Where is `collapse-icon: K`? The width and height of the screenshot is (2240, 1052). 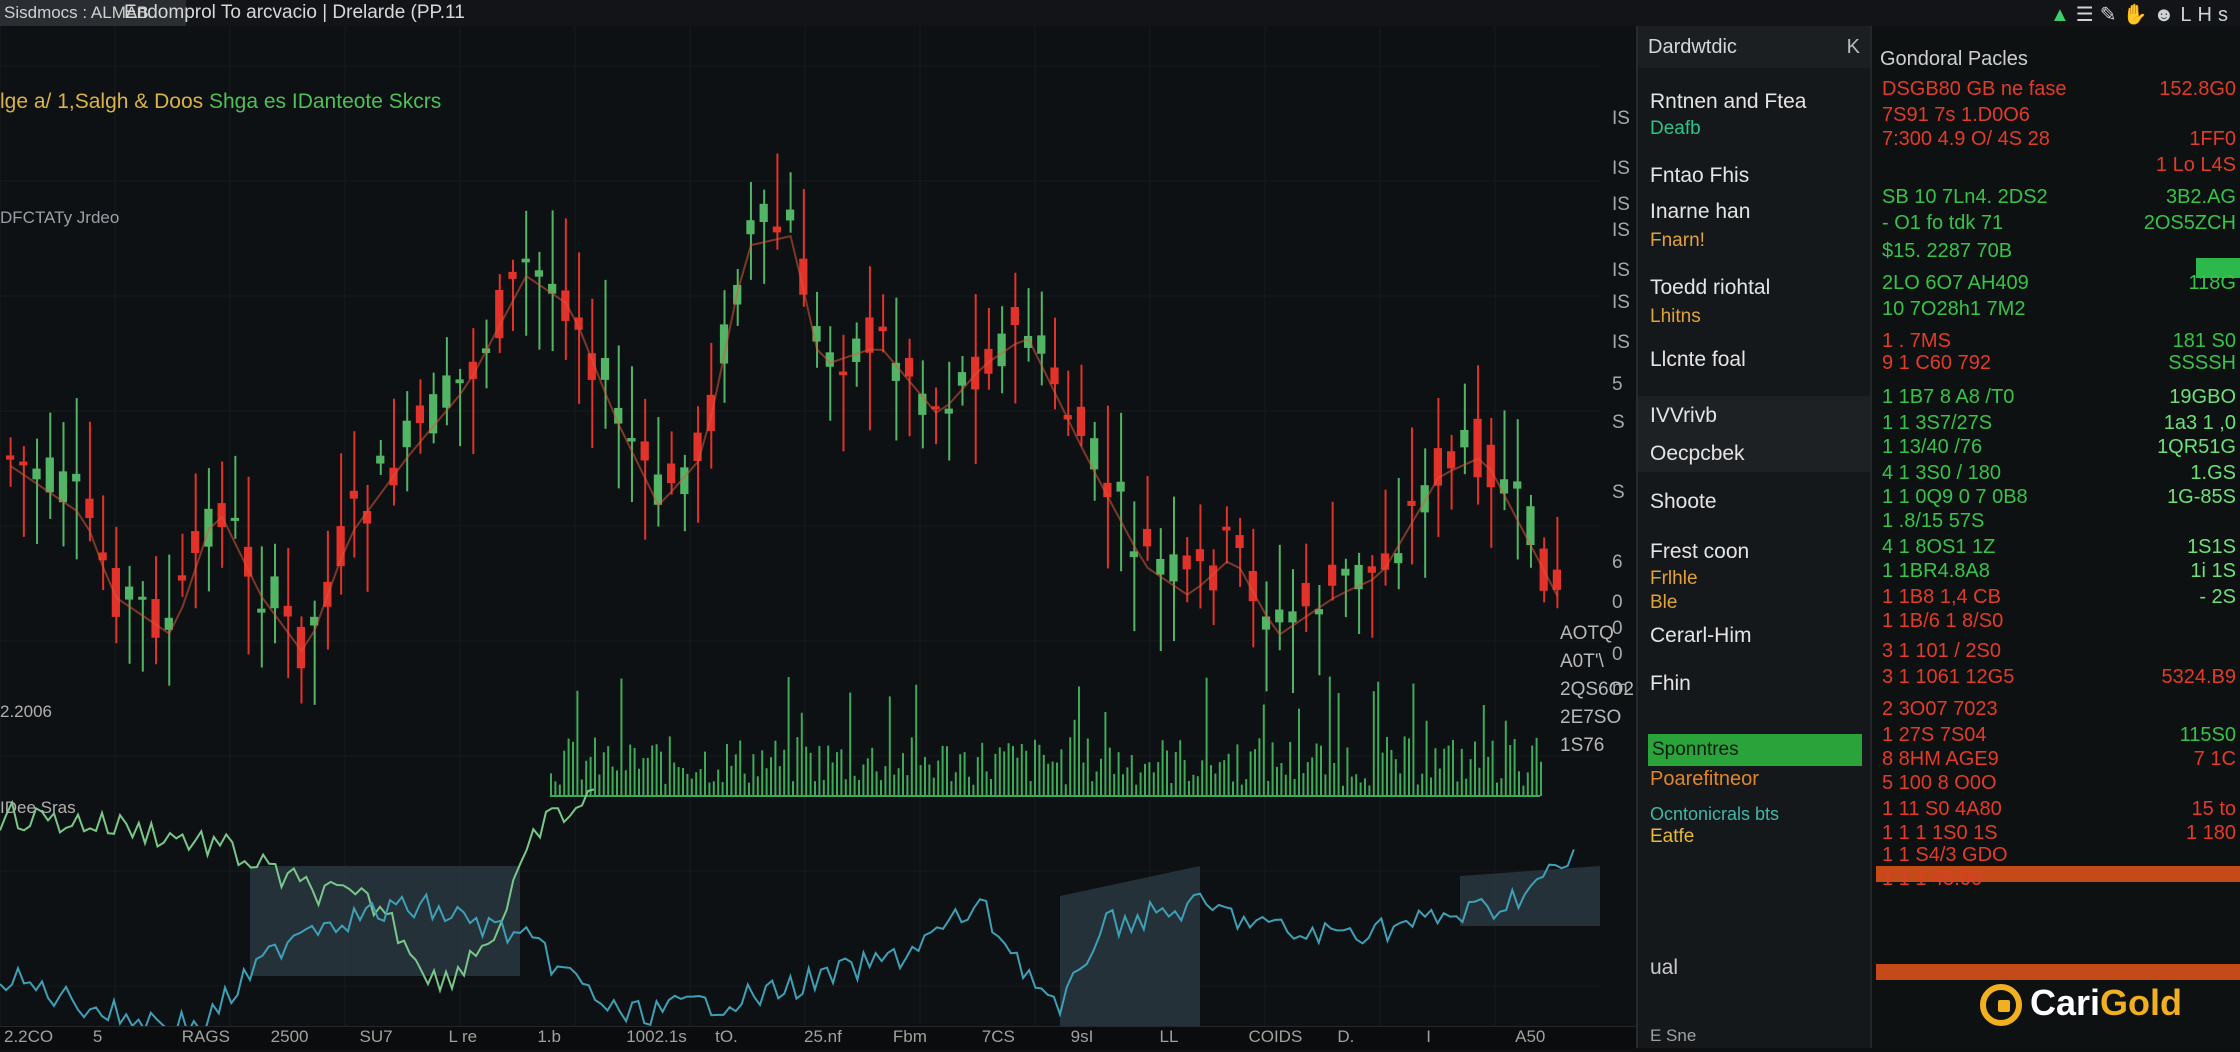
collapse-icon: K is located at coordinates (1853, 47).